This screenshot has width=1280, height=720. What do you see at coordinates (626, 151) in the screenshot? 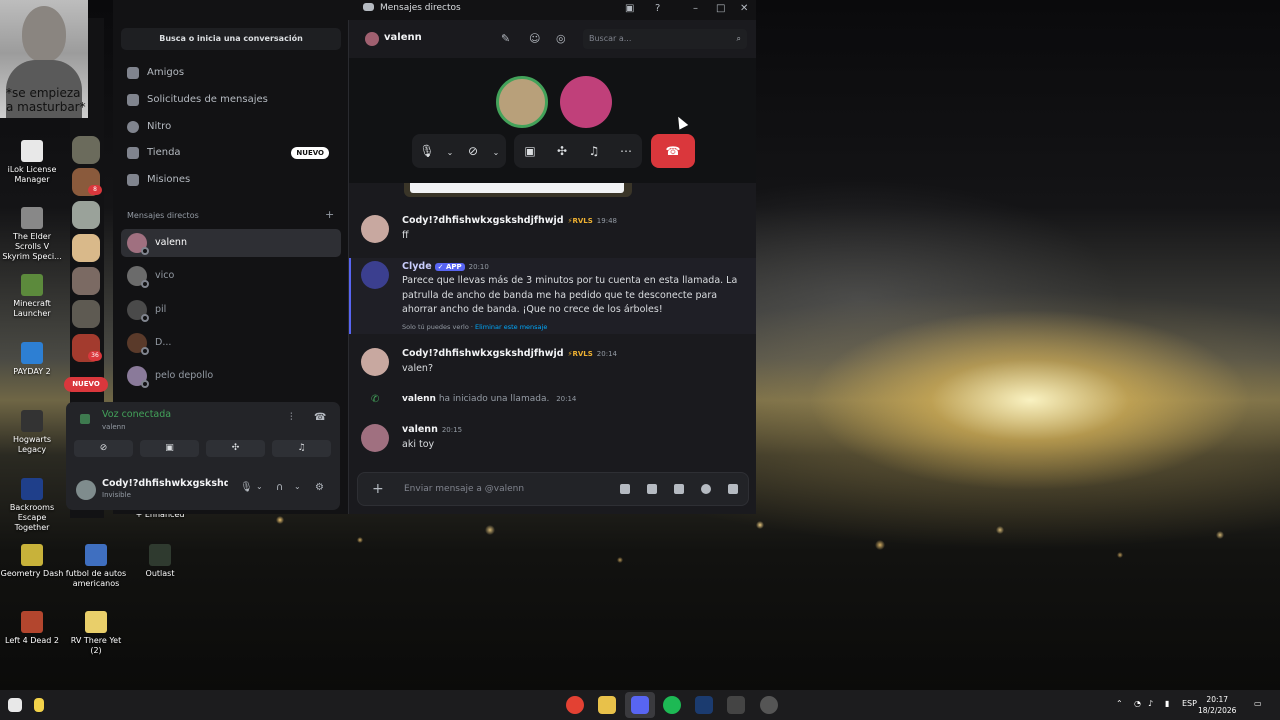
I see `more-options-icon: ⋯` at bounding box center [626, 151].